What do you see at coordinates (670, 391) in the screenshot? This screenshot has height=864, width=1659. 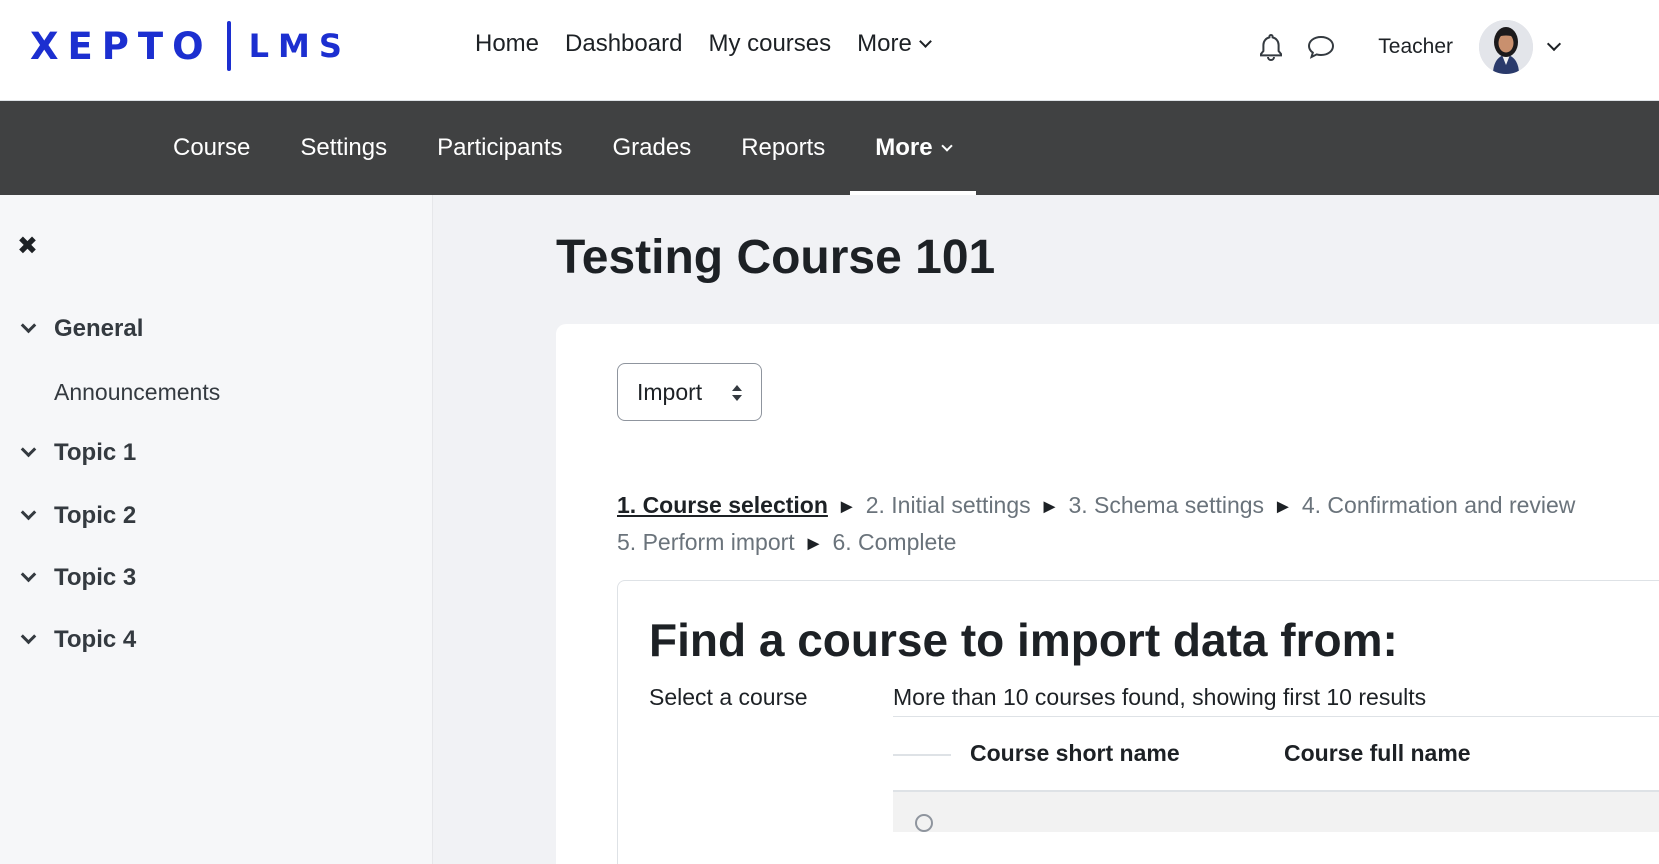 I see `action-select-value: Import` at bounding box center [670, 391].